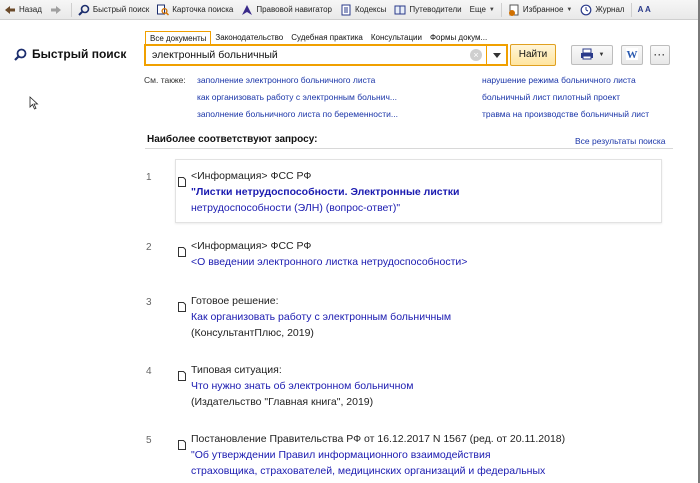 The width and height of the screenshot is (700, 483). I want to click on codes-book-icon, so click(346, 10).